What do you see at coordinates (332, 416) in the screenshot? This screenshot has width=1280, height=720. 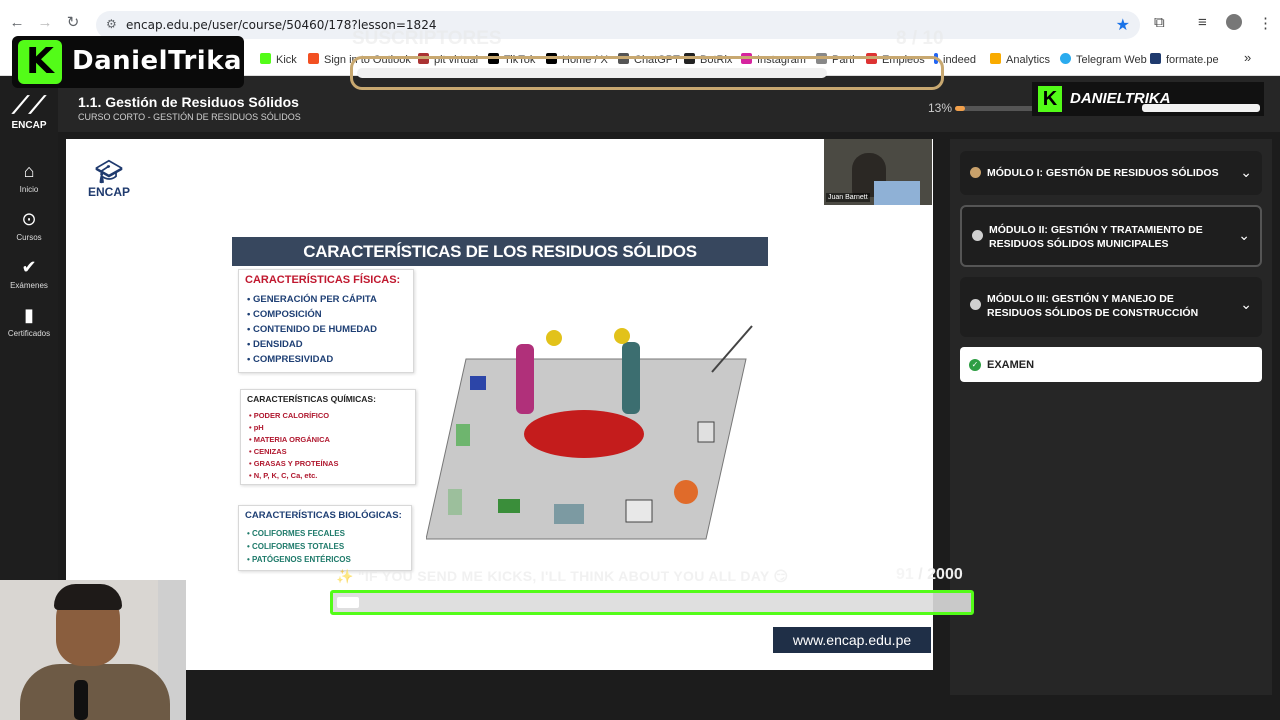 I see `list-item: PODER CALORÍFICO` at bounding box center [332, 416].